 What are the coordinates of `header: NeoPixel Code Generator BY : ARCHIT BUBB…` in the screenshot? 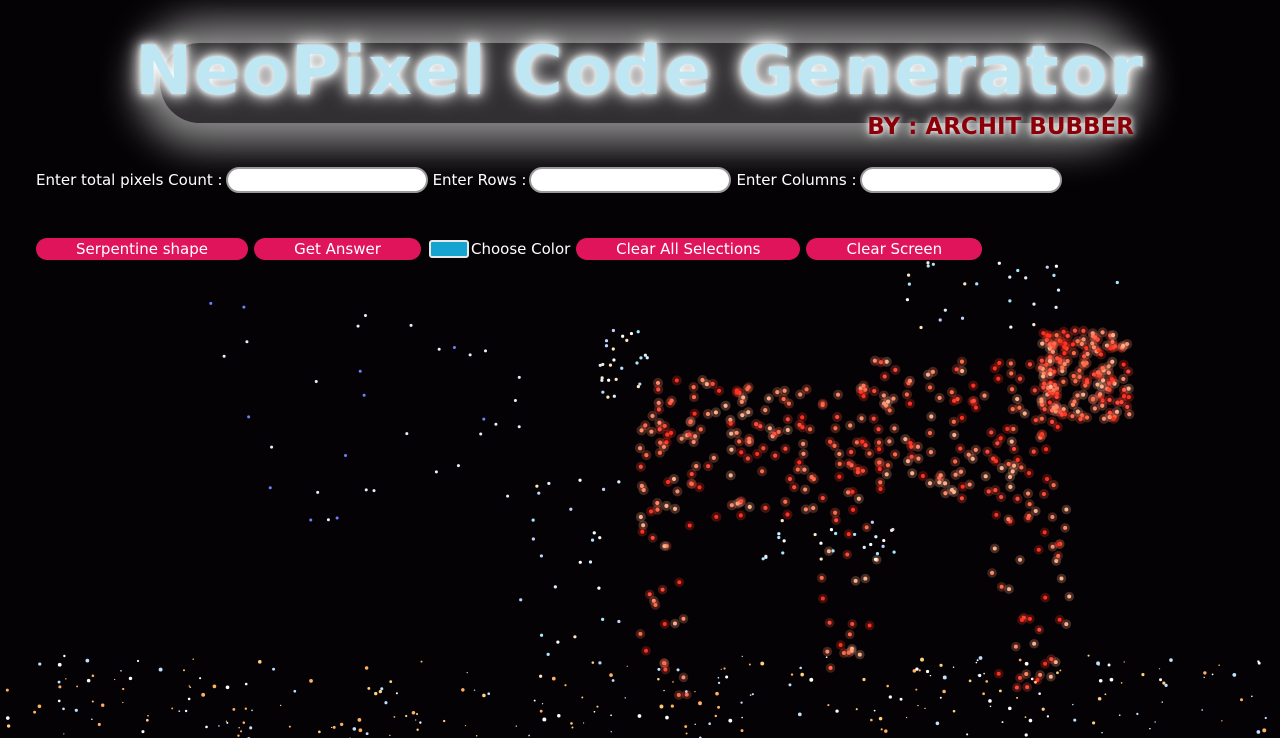 It's located at (640, 84).